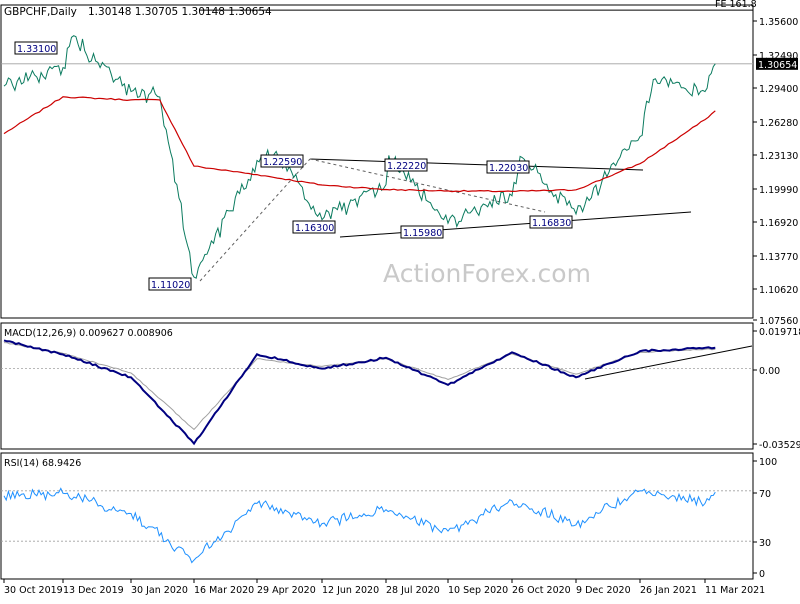  Describe the element at coordinates (765, 543) in the screenshot. I see `rsi-axis-label: 30` at that location.